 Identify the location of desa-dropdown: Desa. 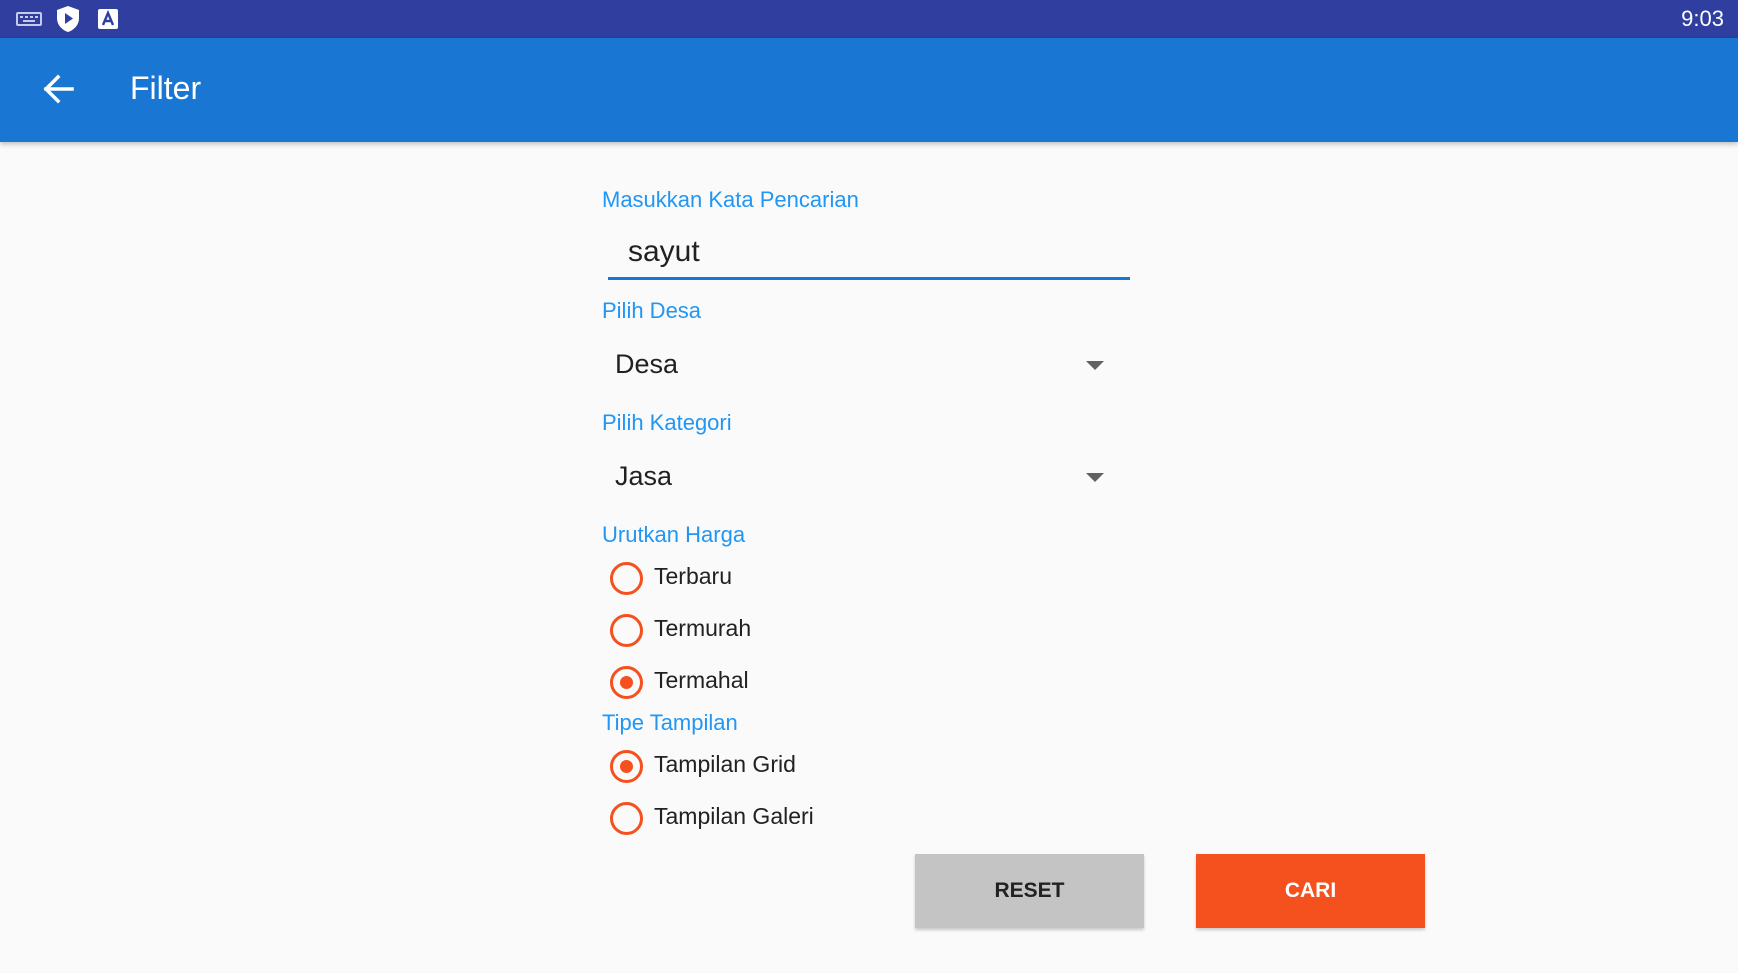
(858, 366).